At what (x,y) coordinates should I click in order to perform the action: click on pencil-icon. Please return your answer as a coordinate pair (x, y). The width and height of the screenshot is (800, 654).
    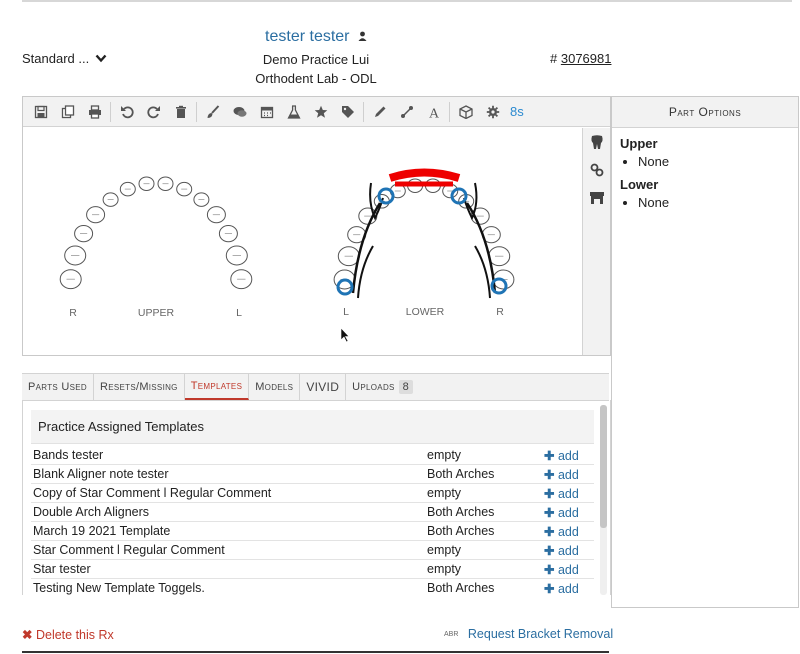
    Looking at the image, I should click on (379, 112).